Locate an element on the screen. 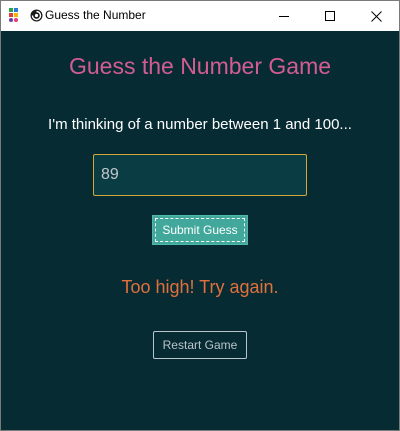 This screenshot has width=400, height=431. maximize-button is located at coordinates (330, 16).